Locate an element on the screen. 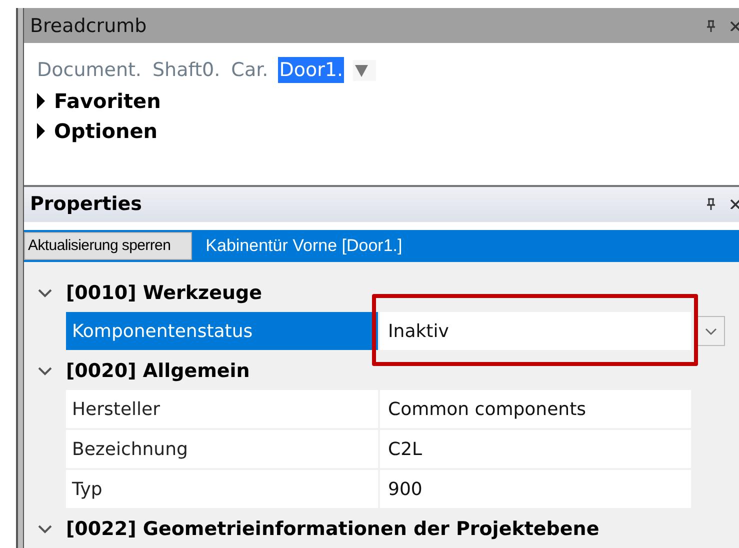  breadcrumb-item: Car. is located at coordinates (250, 70).